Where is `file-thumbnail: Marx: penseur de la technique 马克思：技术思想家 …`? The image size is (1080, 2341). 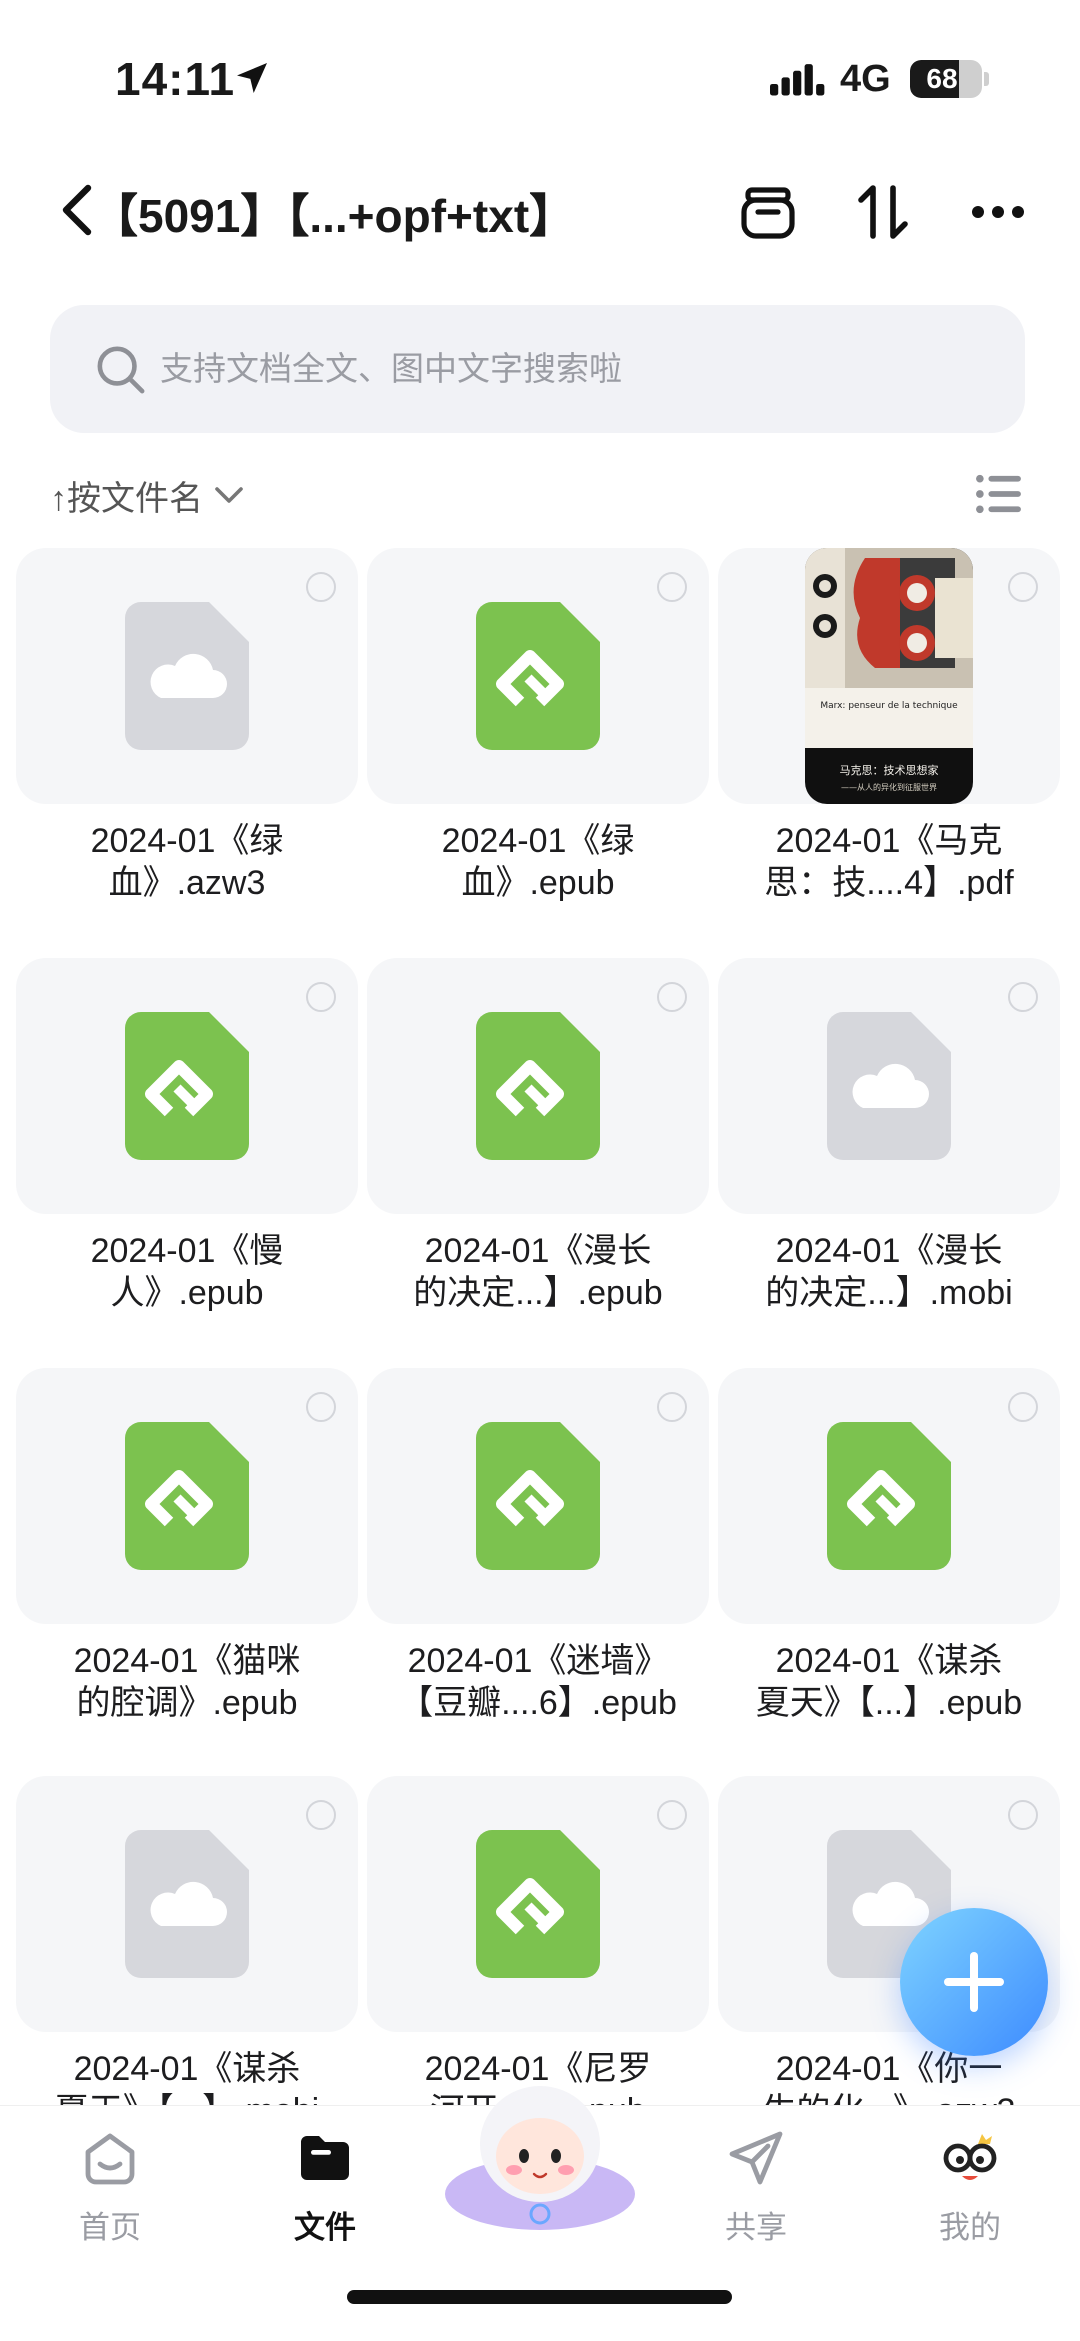
file-thumbnail: Marx: penseur de la technique 马克思：技术思想家 … is located at coordinates (889, 676).